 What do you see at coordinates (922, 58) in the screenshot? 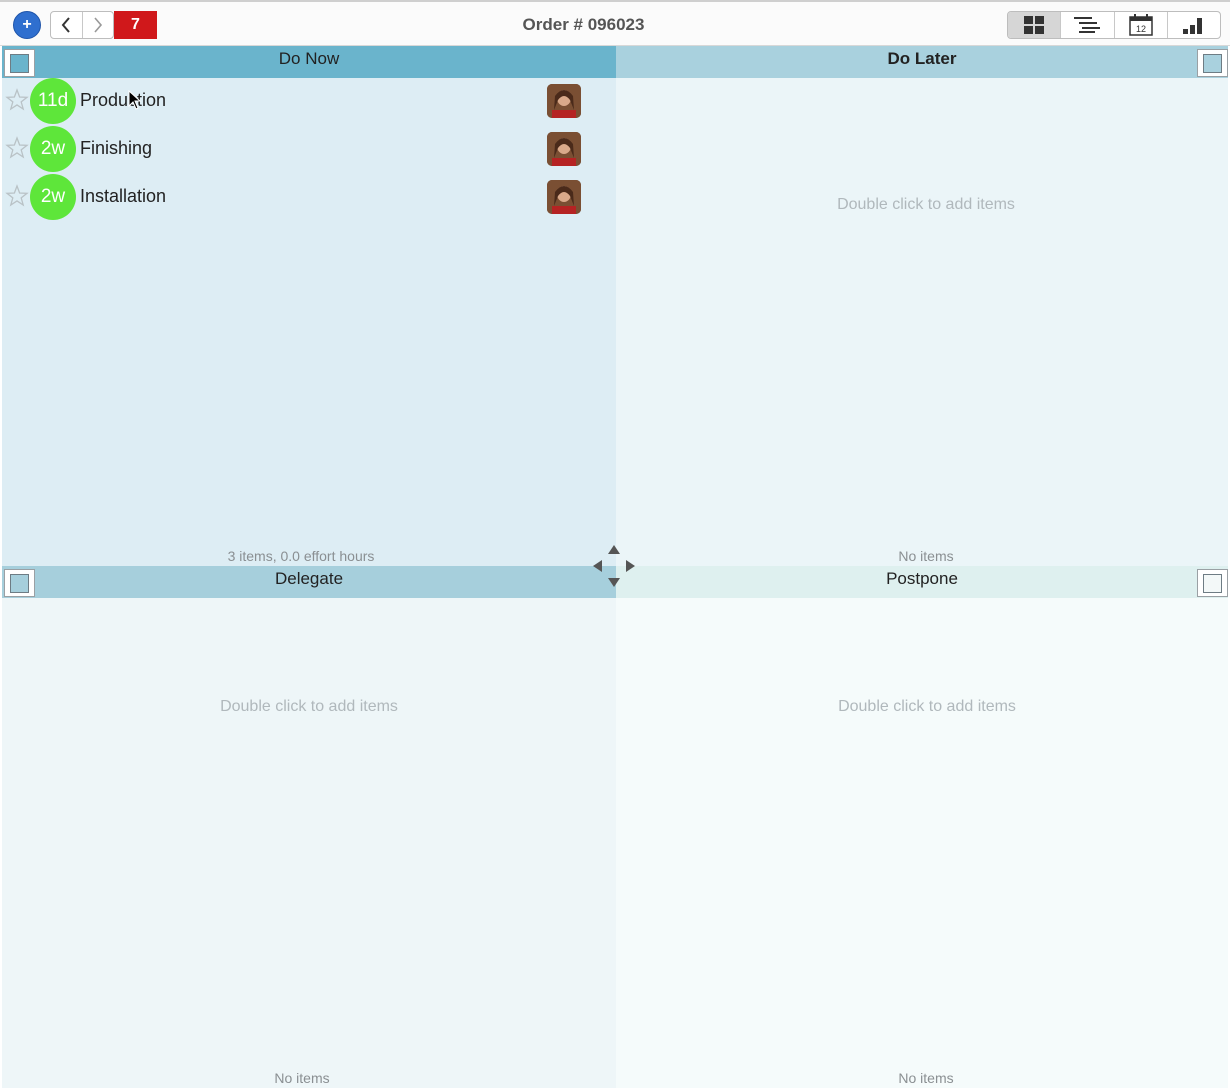
I see `quadrant-title: Do Later` at bounding box center [922, 58].